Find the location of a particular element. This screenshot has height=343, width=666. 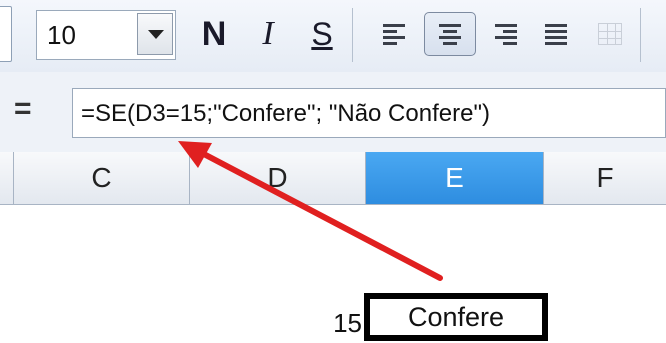

font-size-dropdown-button is located at coordinates (155, 34).